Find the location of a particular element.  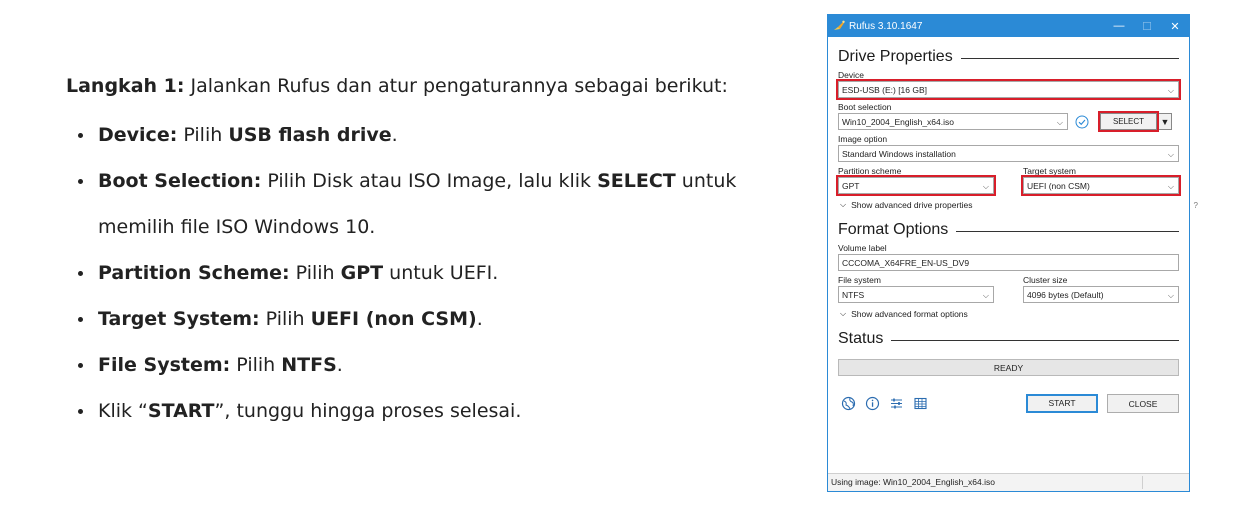

volume-label-value: CCCOMA_X64FRE_EN-US_DV9 is located at coordinates (906, 263).